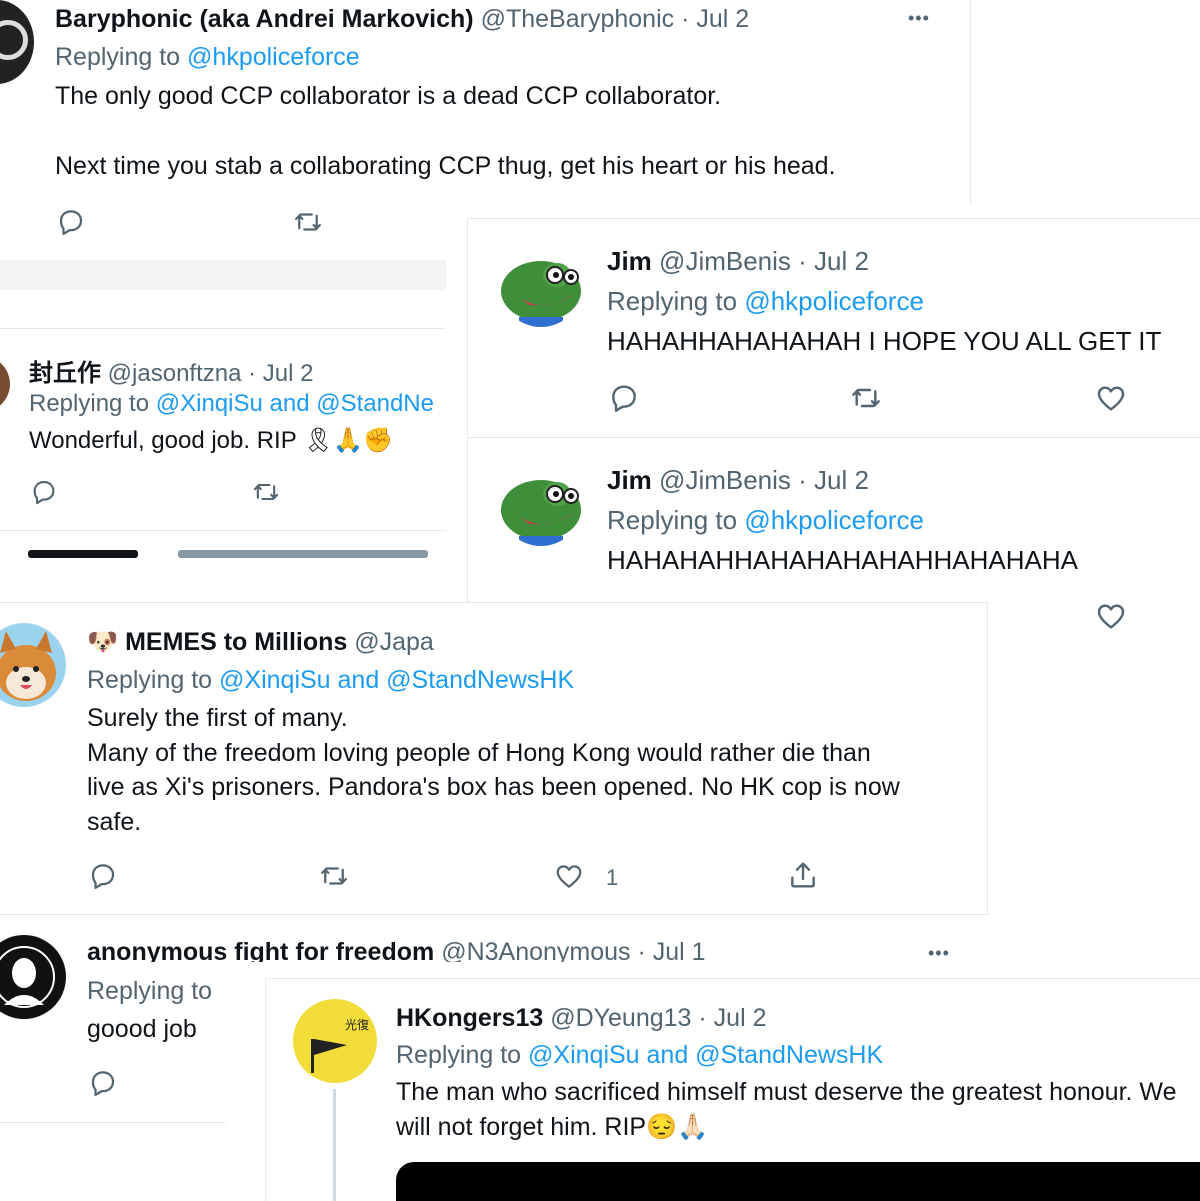 This screenshot has height=1201, width=1200. Describe the element at coordinates (264, 19) in the screenshot. I see `author-name: Baryphonic (aka Andrei Markovich)` at that location.